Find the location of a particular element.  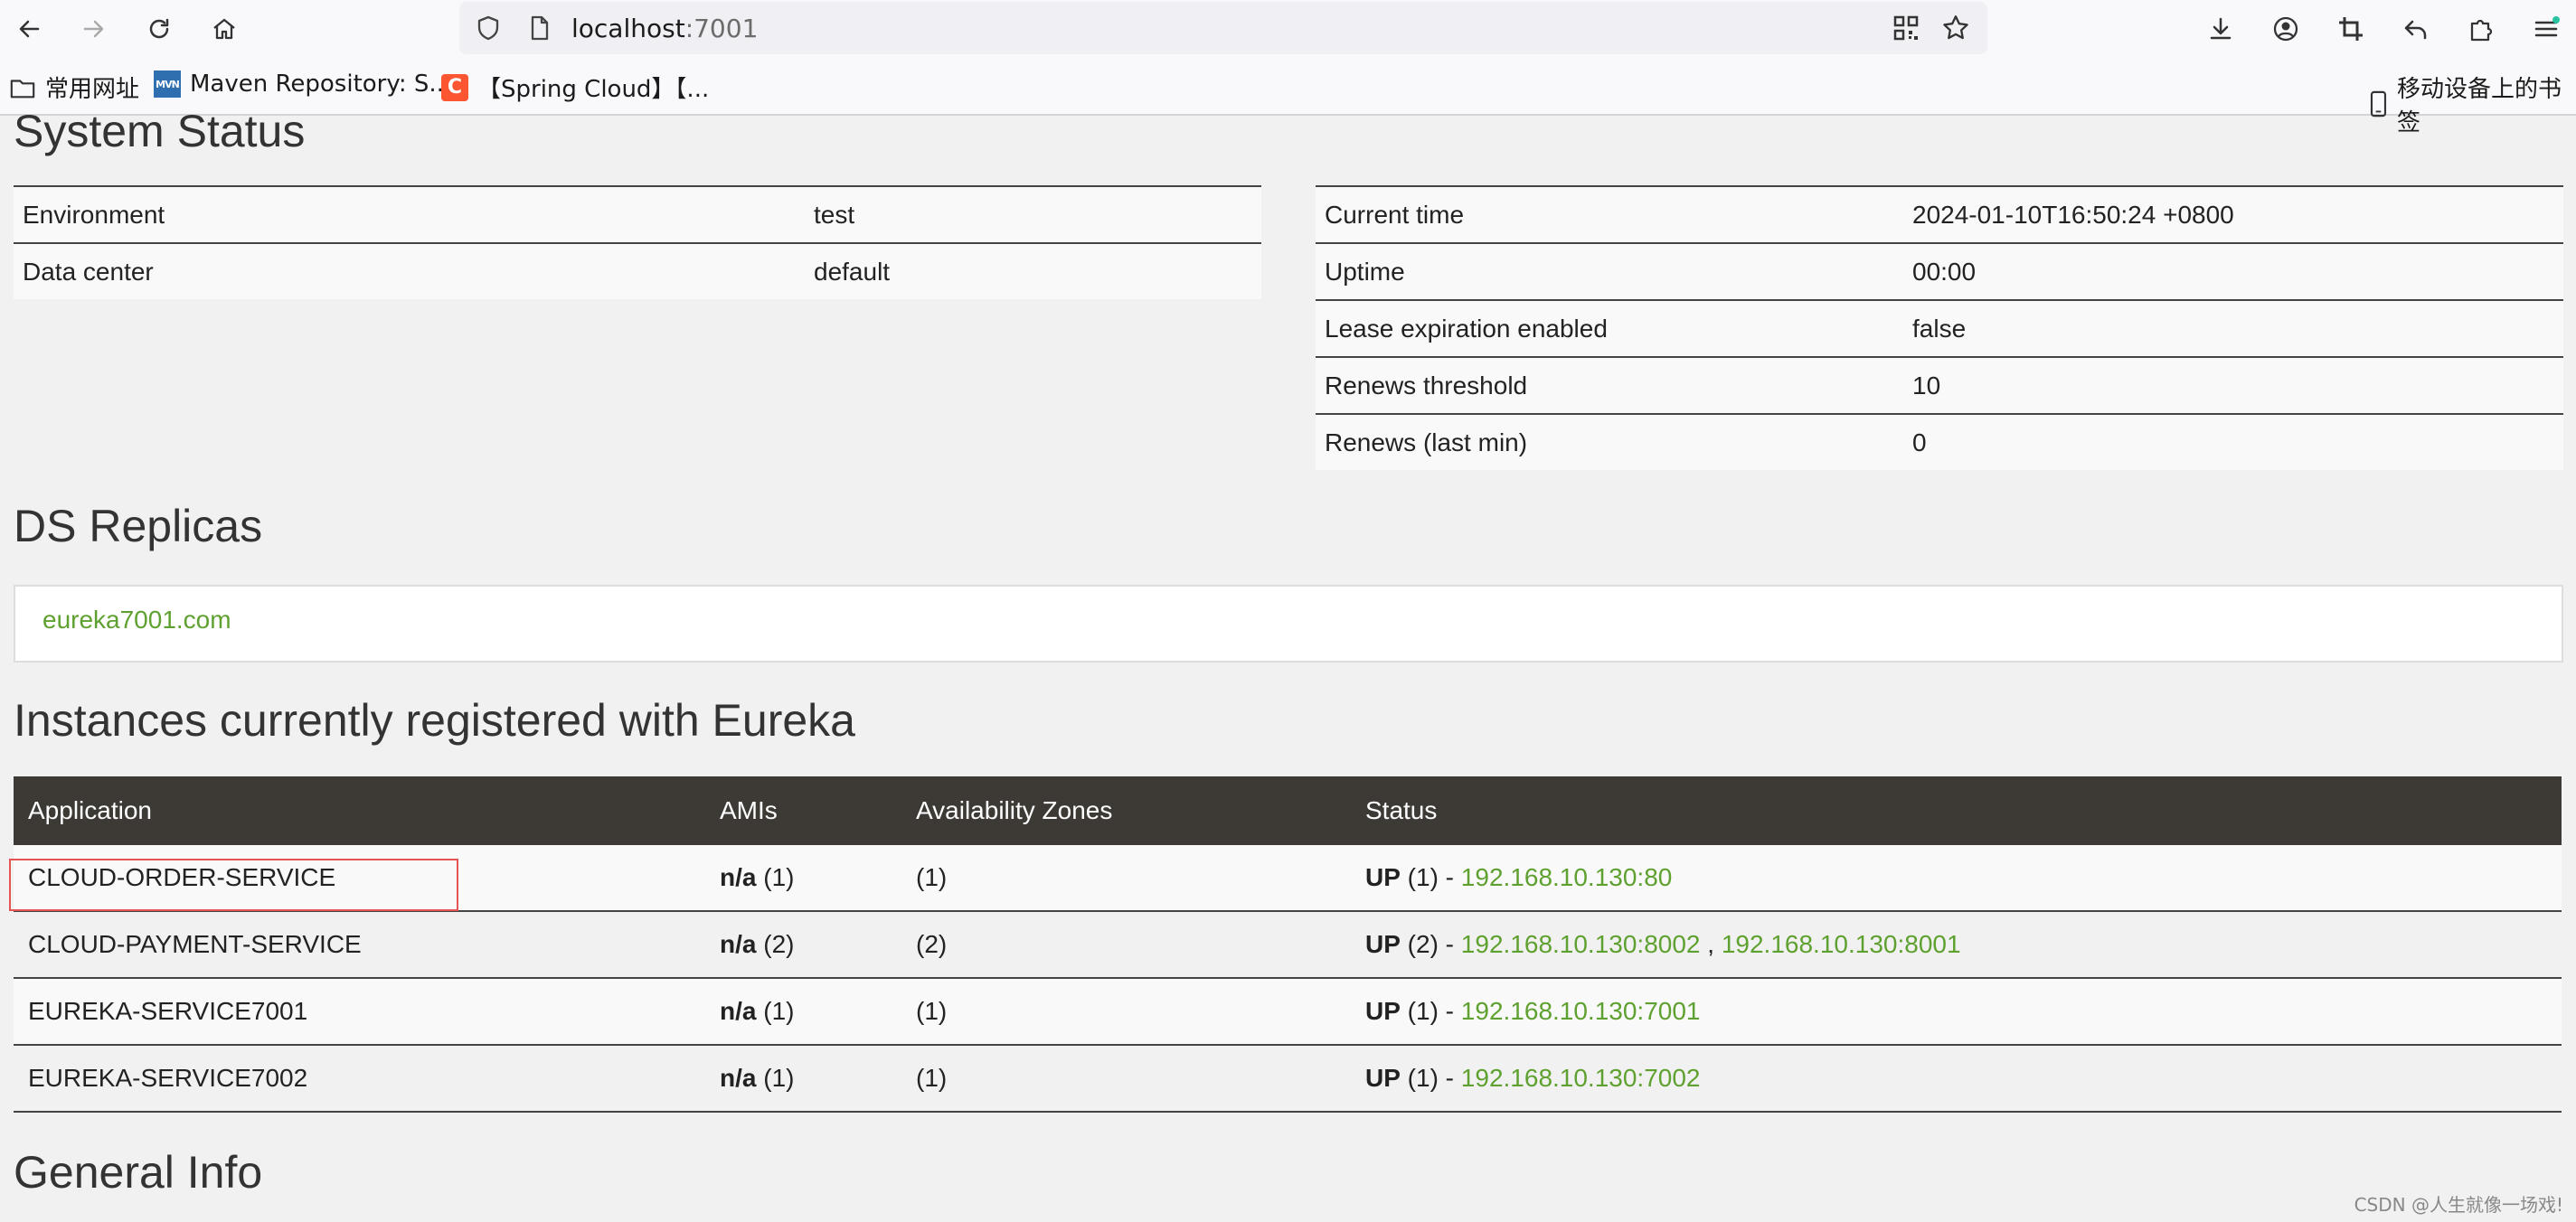

crop-icon is located at coordinates (2351, 29).